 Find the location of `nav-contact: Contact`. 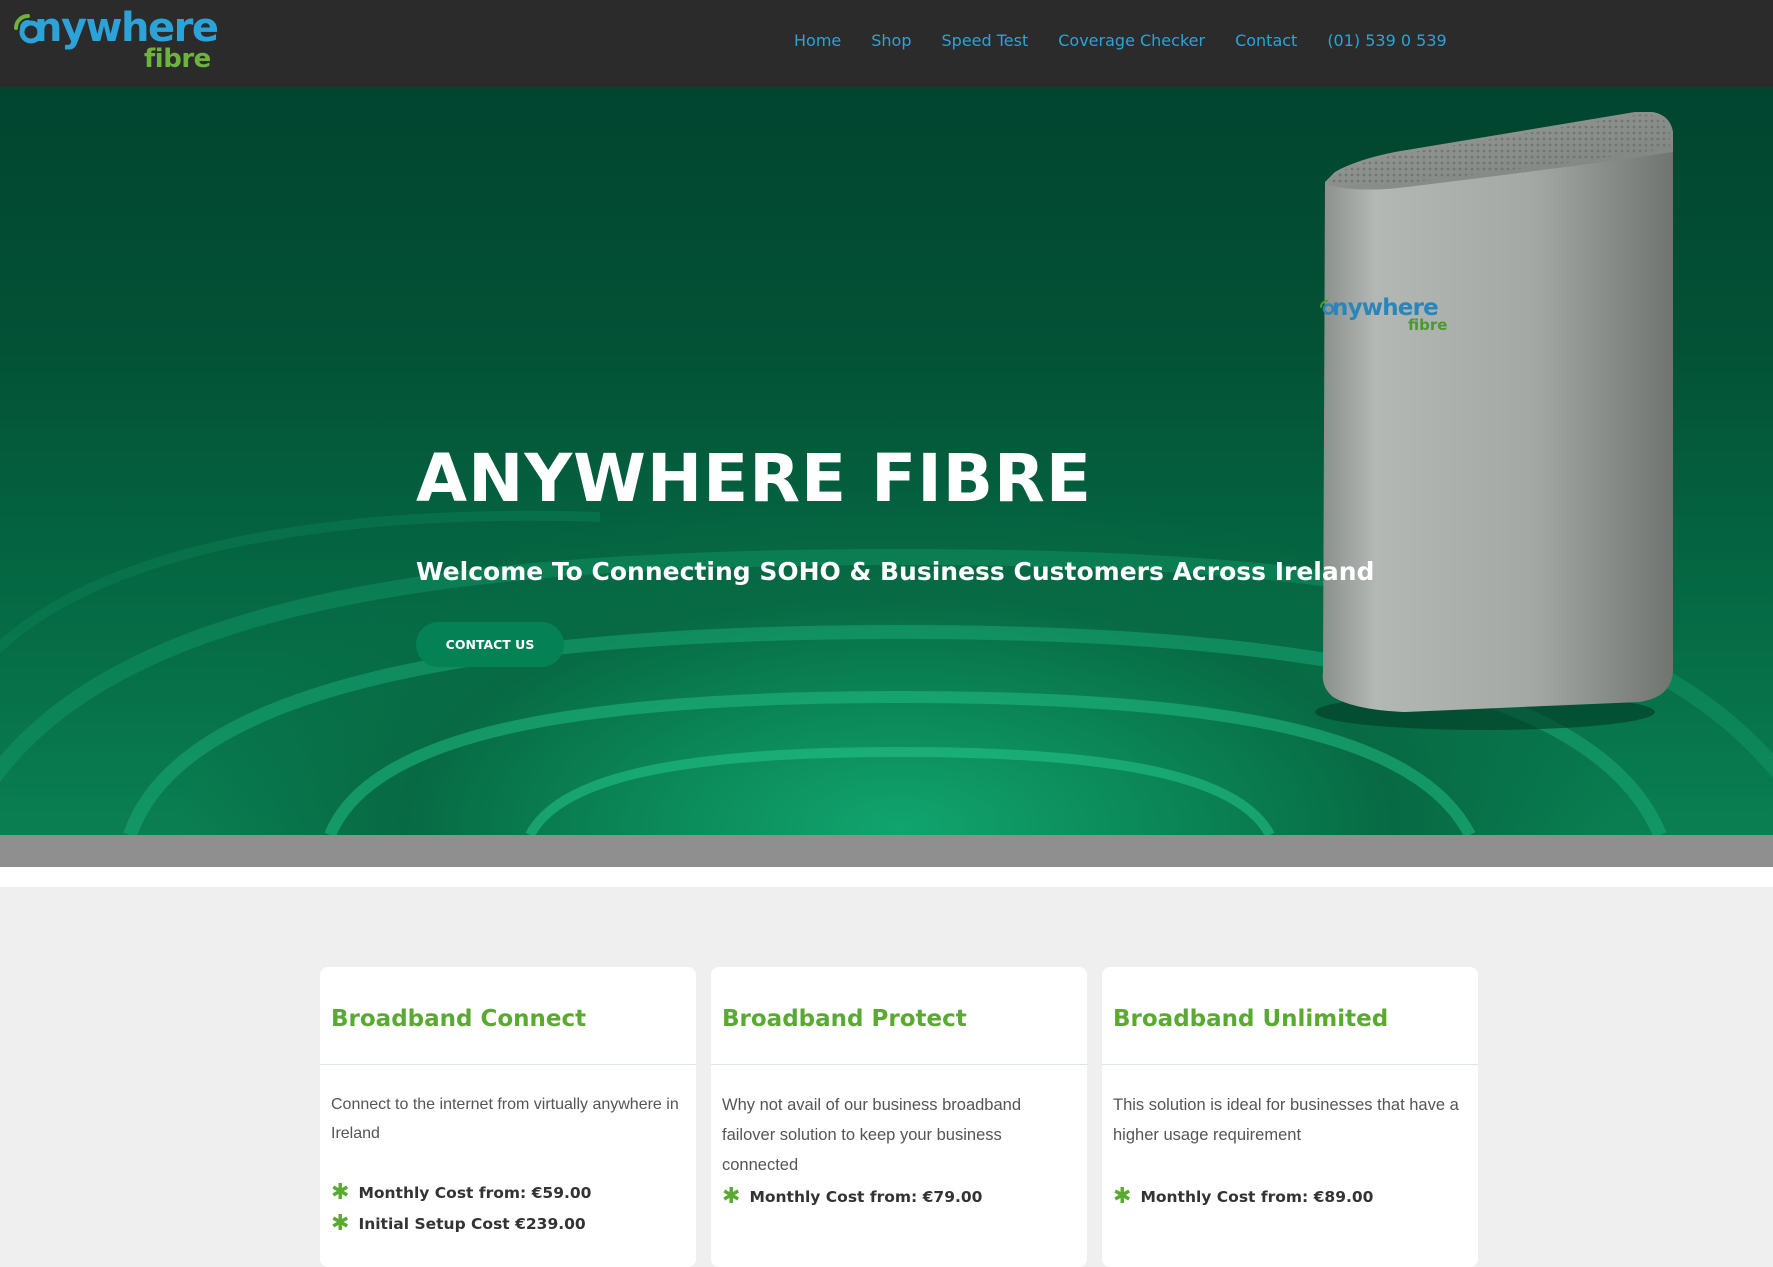

nav-contact: Contact is located at coordinates (1266, 40).